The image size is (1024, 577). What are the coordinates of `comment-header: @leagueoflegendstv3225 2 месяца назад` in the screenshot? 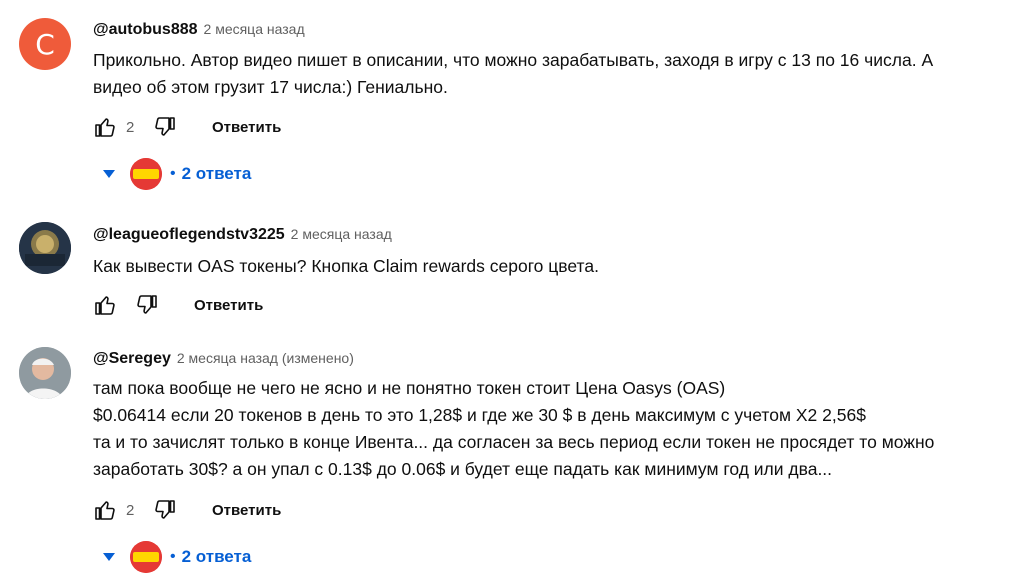 It's located at (242, 235).